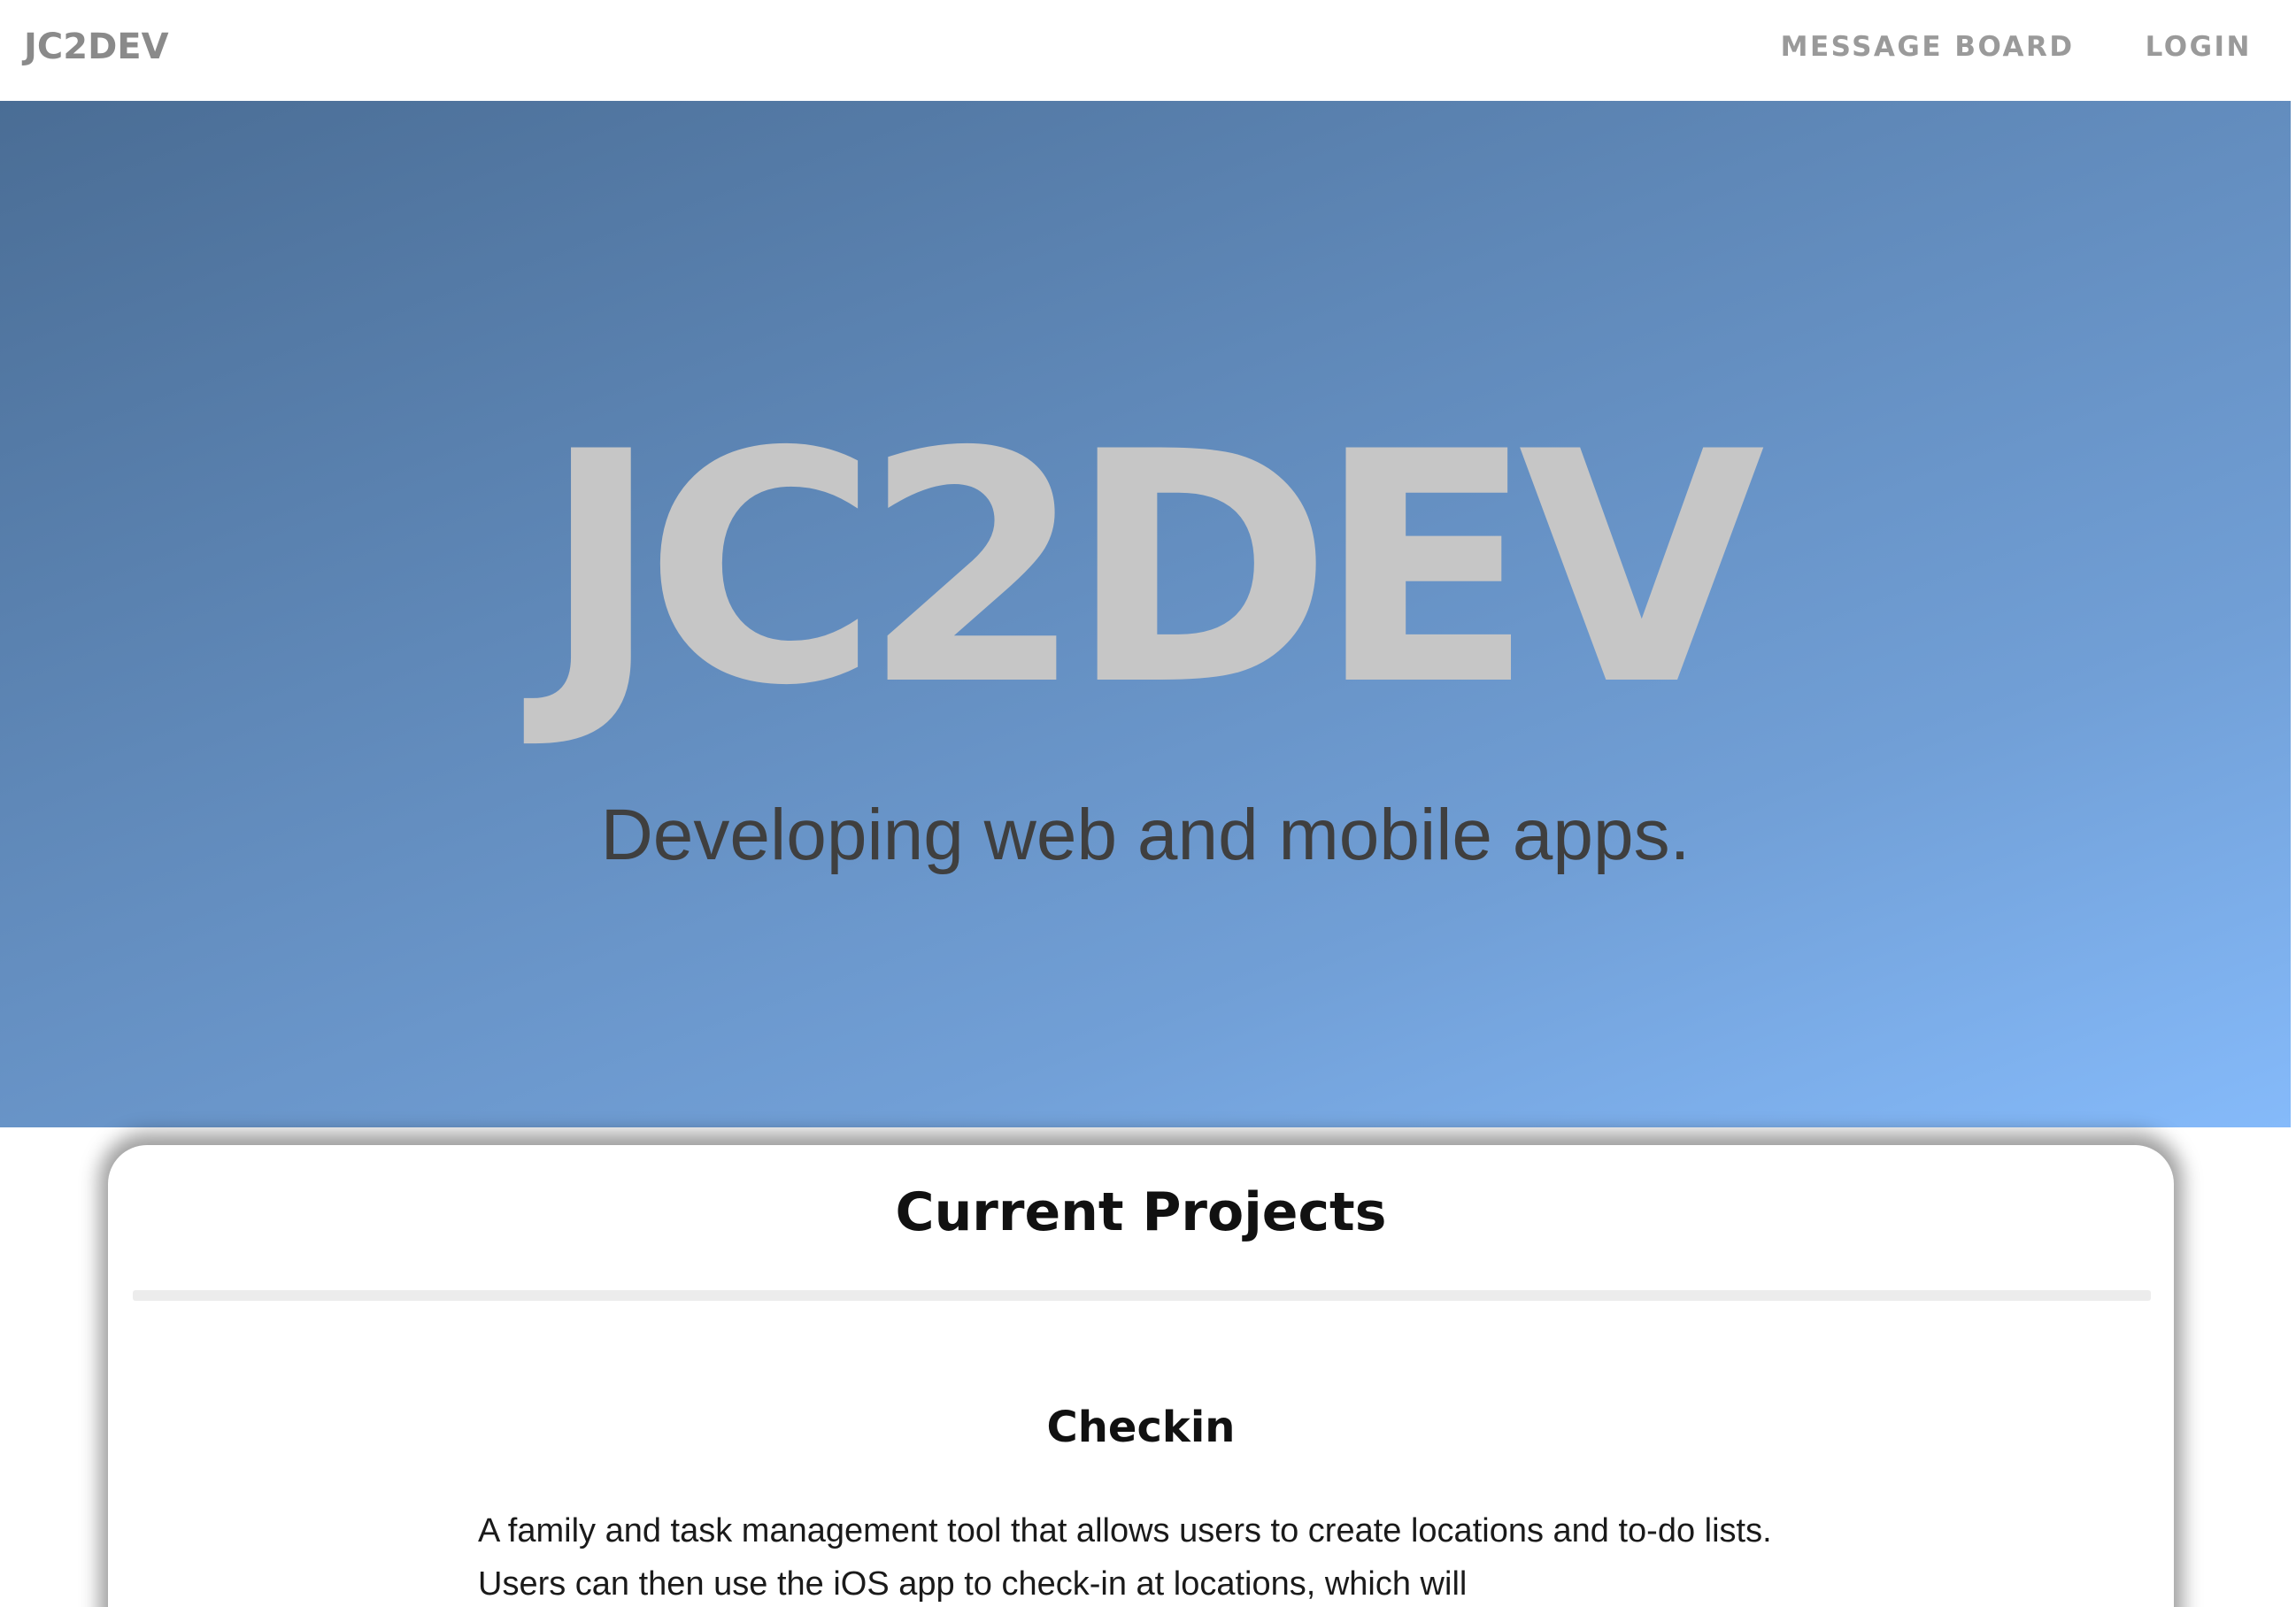  Describe the element at coordinates (96, 47) in the screenshot. I see `brand-logo-link: JC2DEV` at that location.